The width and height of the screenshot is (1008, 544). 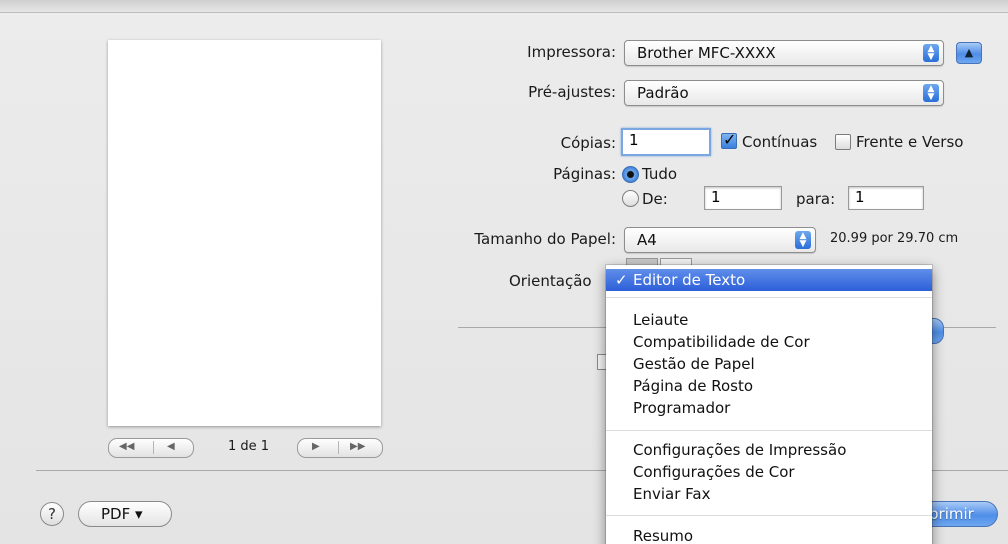 I want to click on copies-field: 1, so click(x=666, y=142).